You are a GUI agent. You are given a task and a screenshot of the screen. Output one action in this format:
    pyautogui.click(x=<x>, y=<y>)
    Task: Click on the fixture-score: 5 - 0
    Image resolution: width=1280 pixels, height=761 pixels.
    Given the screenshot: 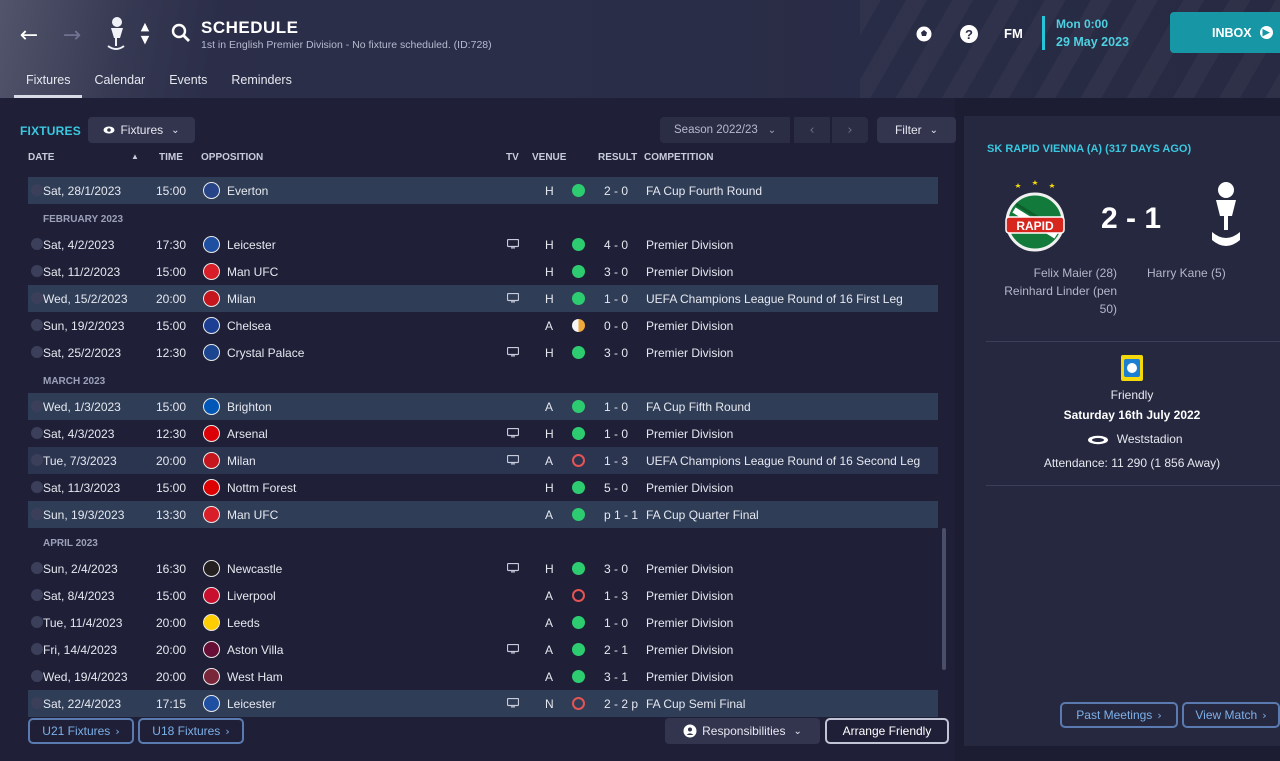 What is the action you would take?
    pyautogui.click(x=616, y=488)
    